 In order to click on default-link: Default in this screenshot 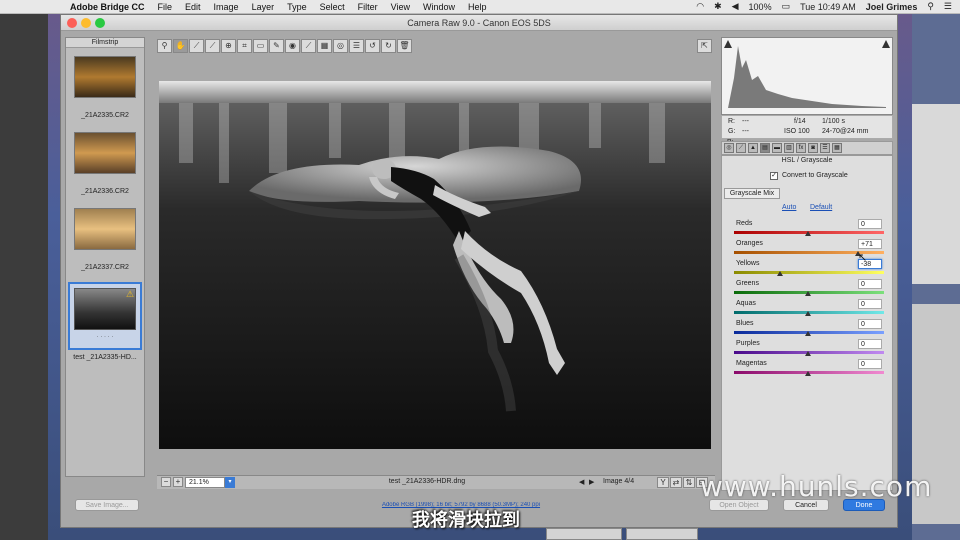, I will do `click(821, 207)`.